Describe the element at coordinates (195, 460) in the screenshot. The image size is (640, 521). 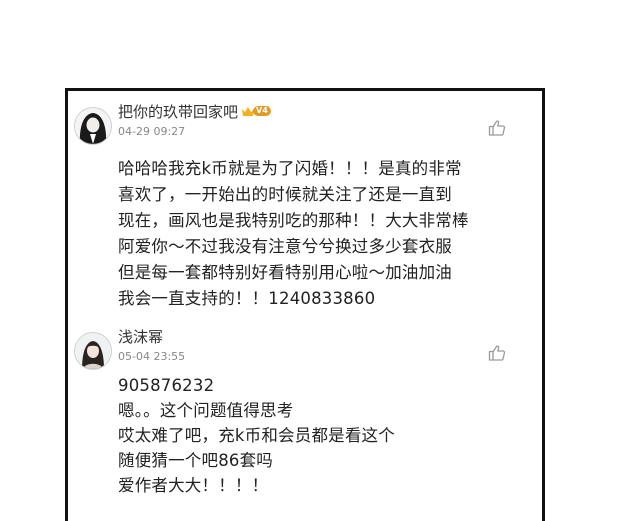
I see `comment-line: 随便猜一个吧86套吗` at that location.